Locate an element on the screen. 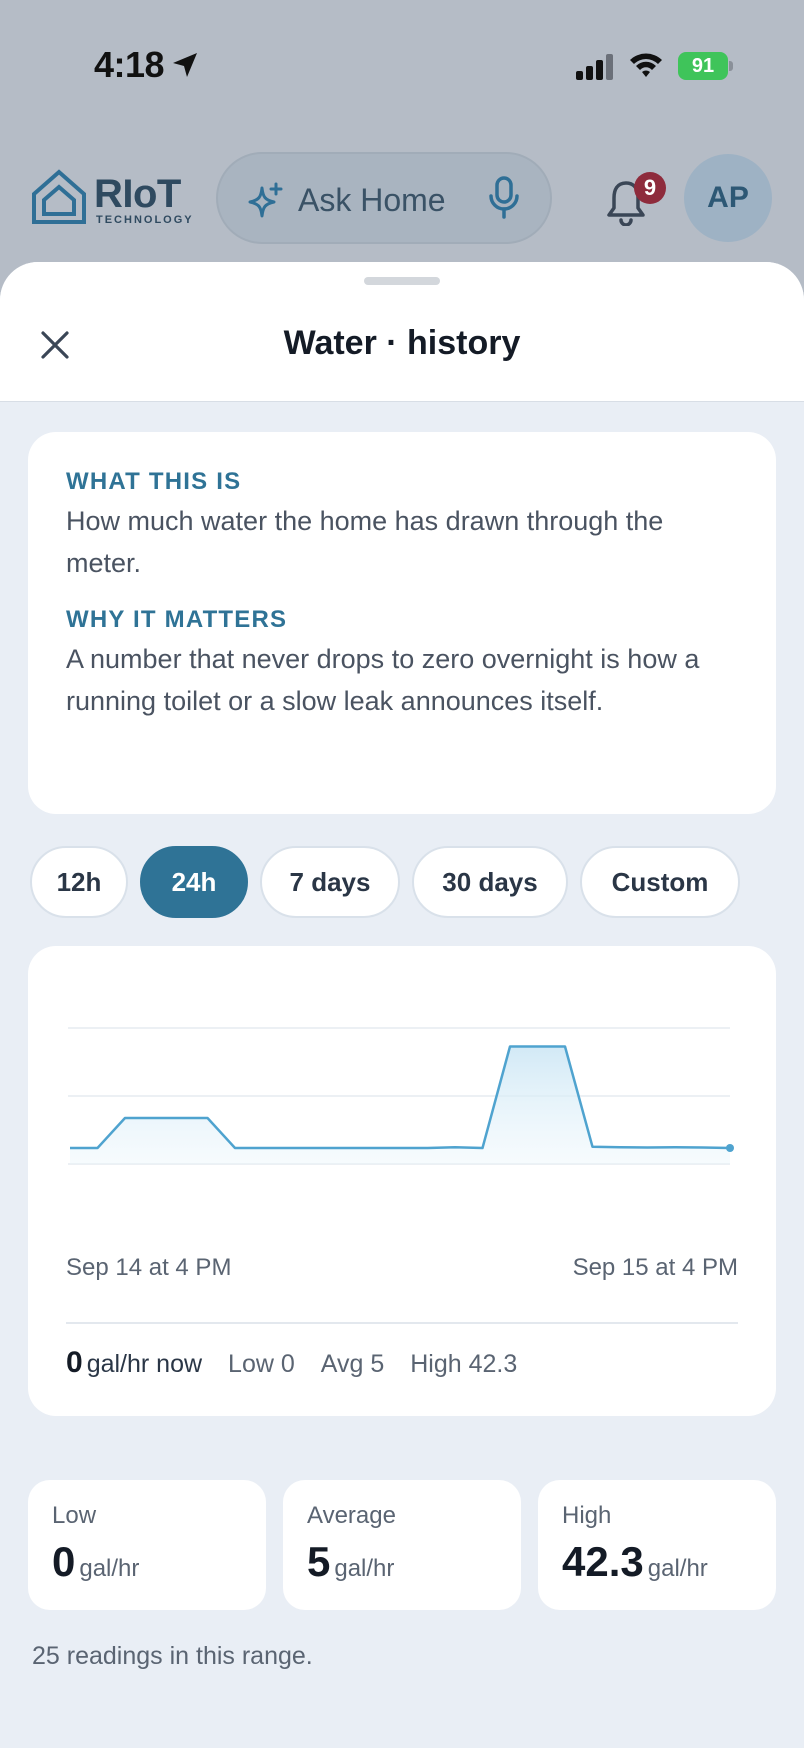  summary-now-value: 0 is located at coordinates (74, 1362).